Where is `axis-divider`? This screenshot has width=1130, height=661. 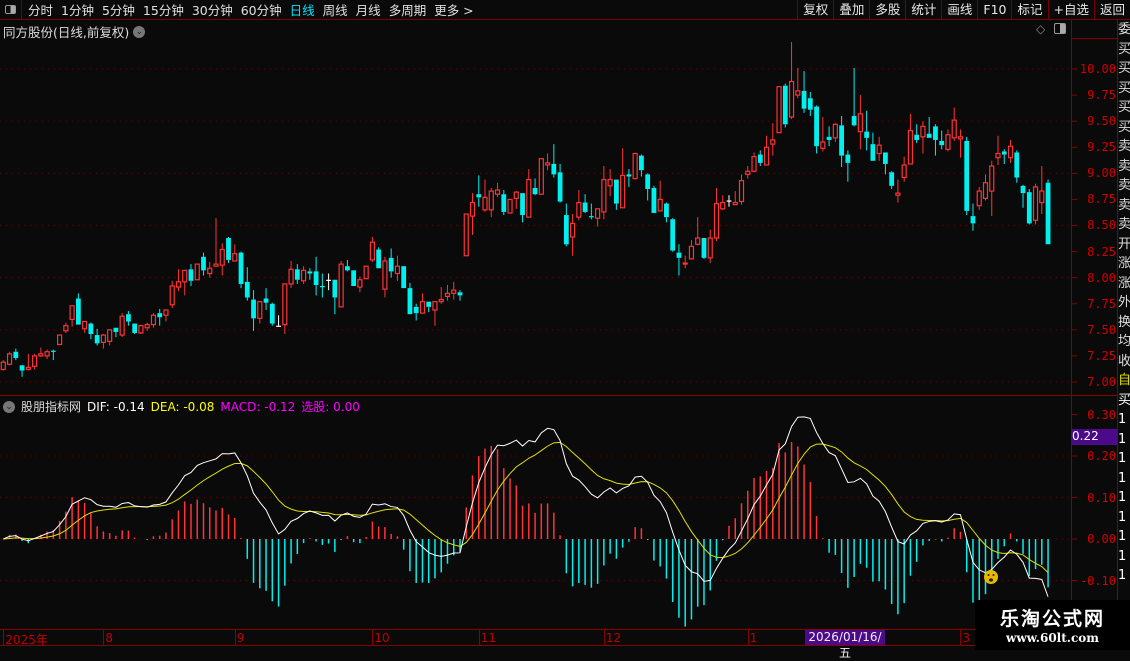 axis-divider is located at coordinates (1094, 38).